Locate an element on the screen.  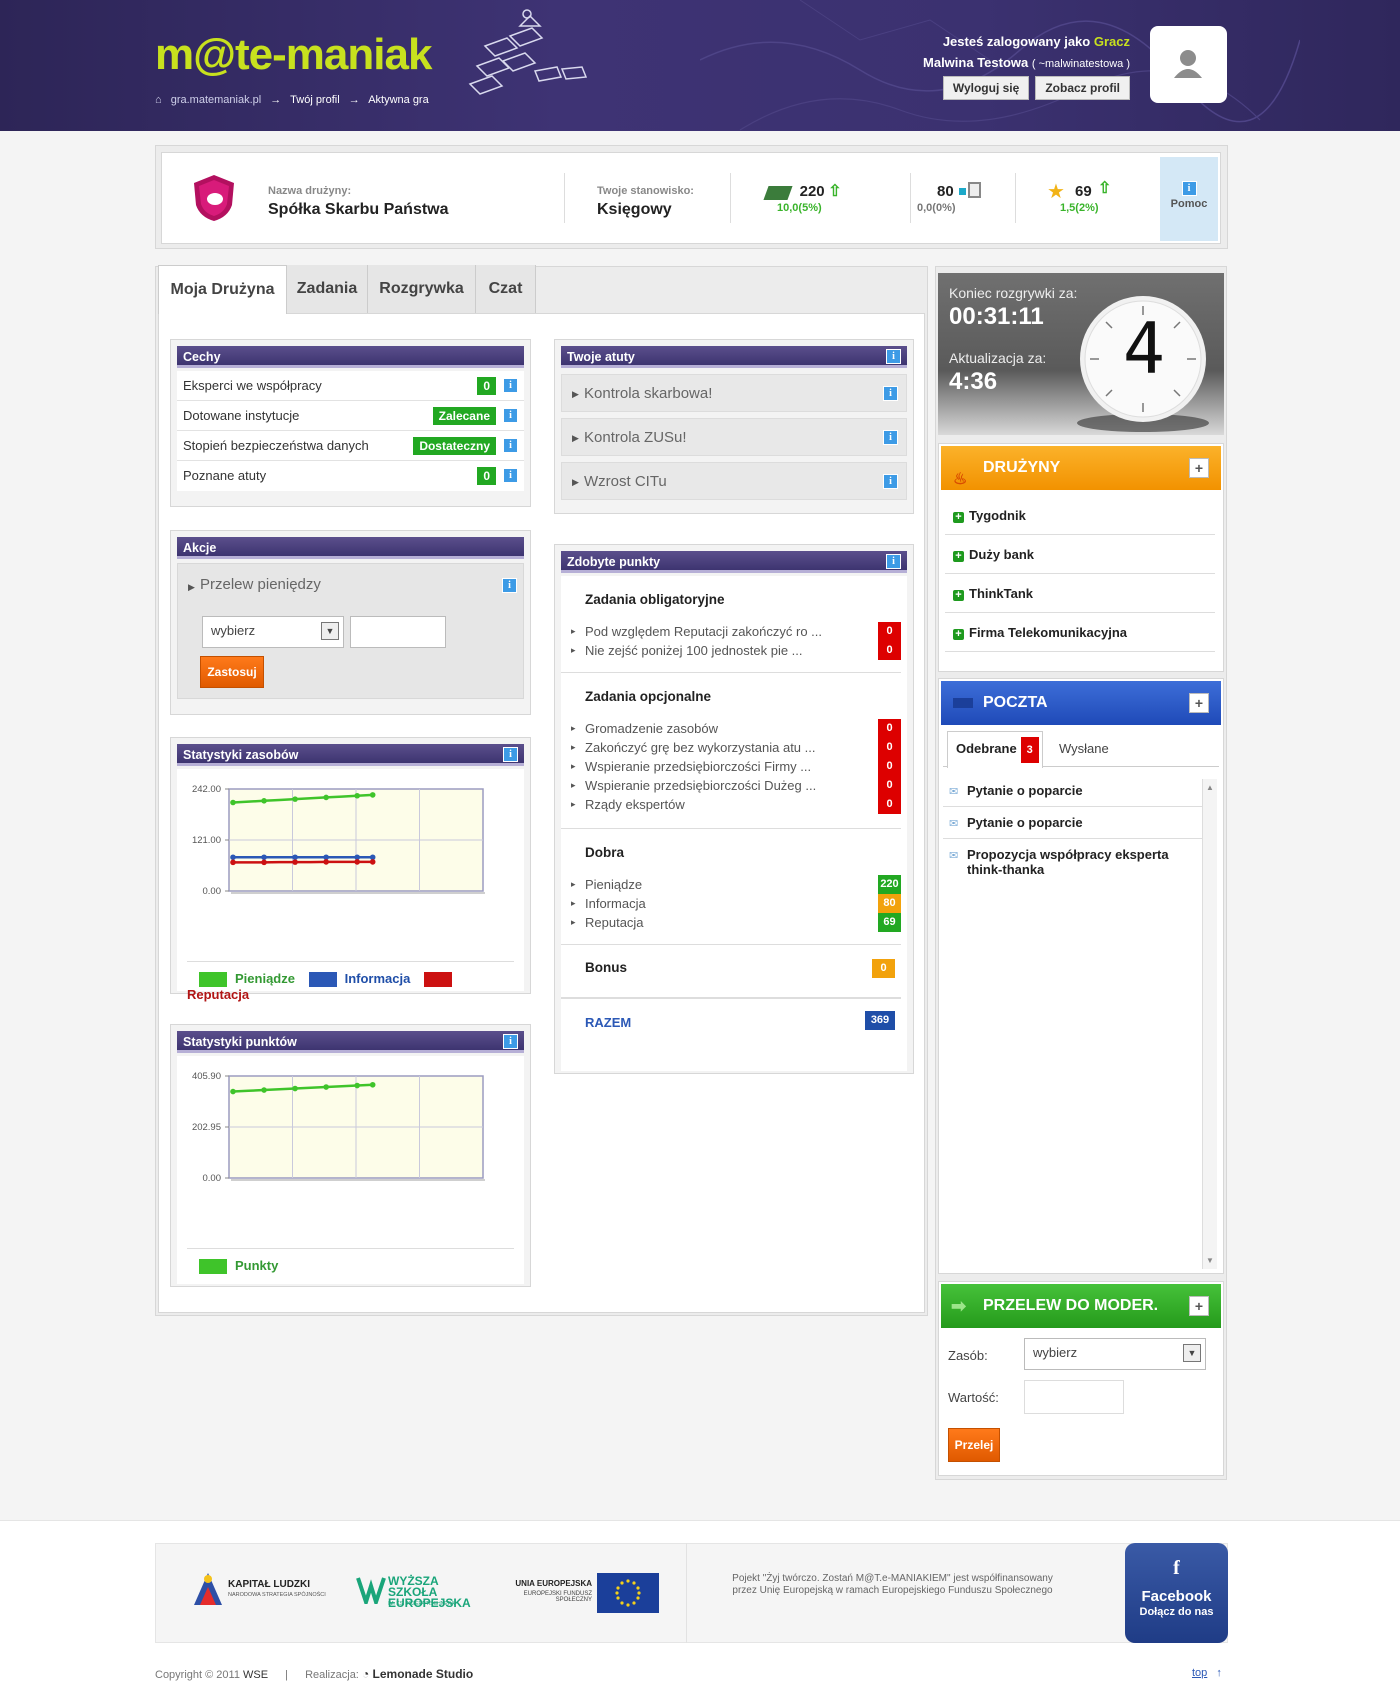
goods-score: 80 is located at coordinates (889, 903).